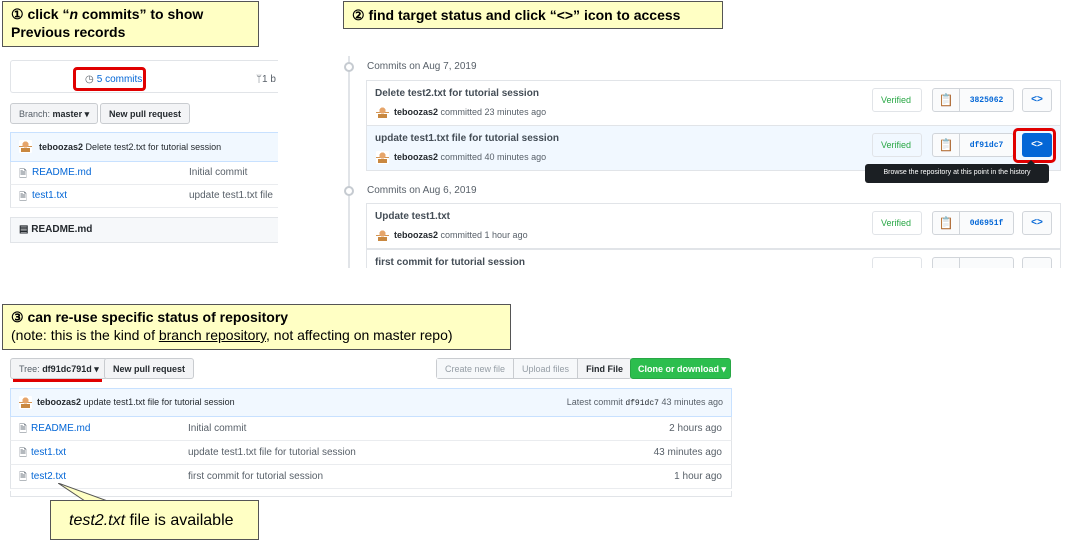  What do you see at coordinates (144, 230) in the screenshot?
I see `readme-header: ▤ README.md` at bounding box center [144, 230].